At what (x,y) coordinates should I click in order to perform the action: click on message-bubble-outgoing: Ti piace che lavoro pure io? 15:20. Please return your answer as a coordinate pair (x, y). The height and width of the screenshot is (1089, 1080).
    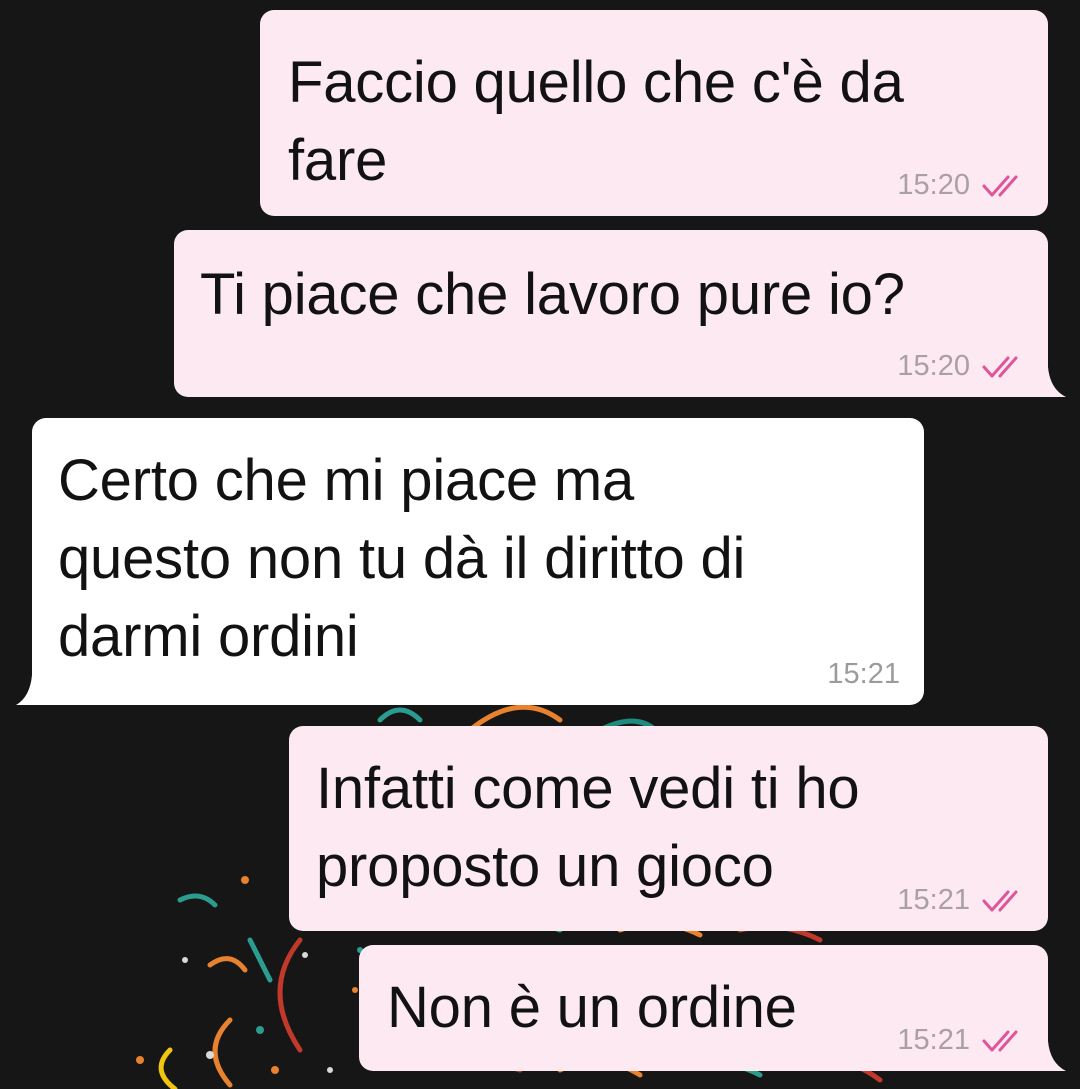
    Looking at the image, I should click on (611, 313).